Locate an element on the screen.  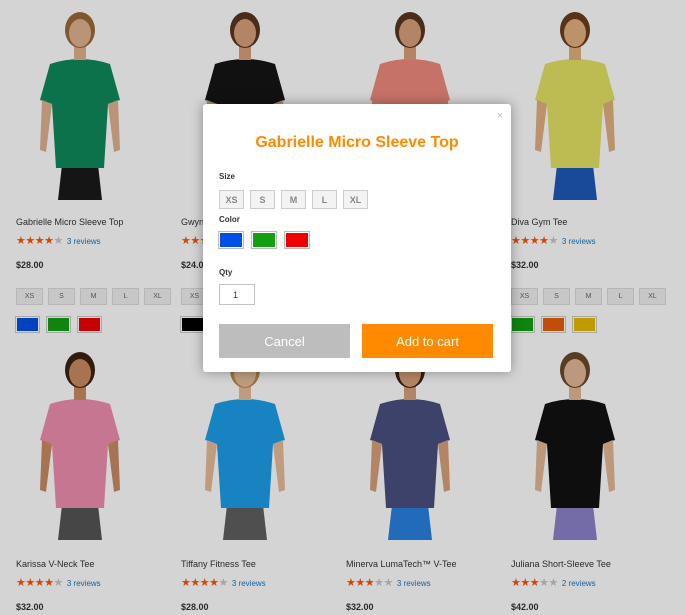
size-option-l: L is located at coordinates (324, 199).